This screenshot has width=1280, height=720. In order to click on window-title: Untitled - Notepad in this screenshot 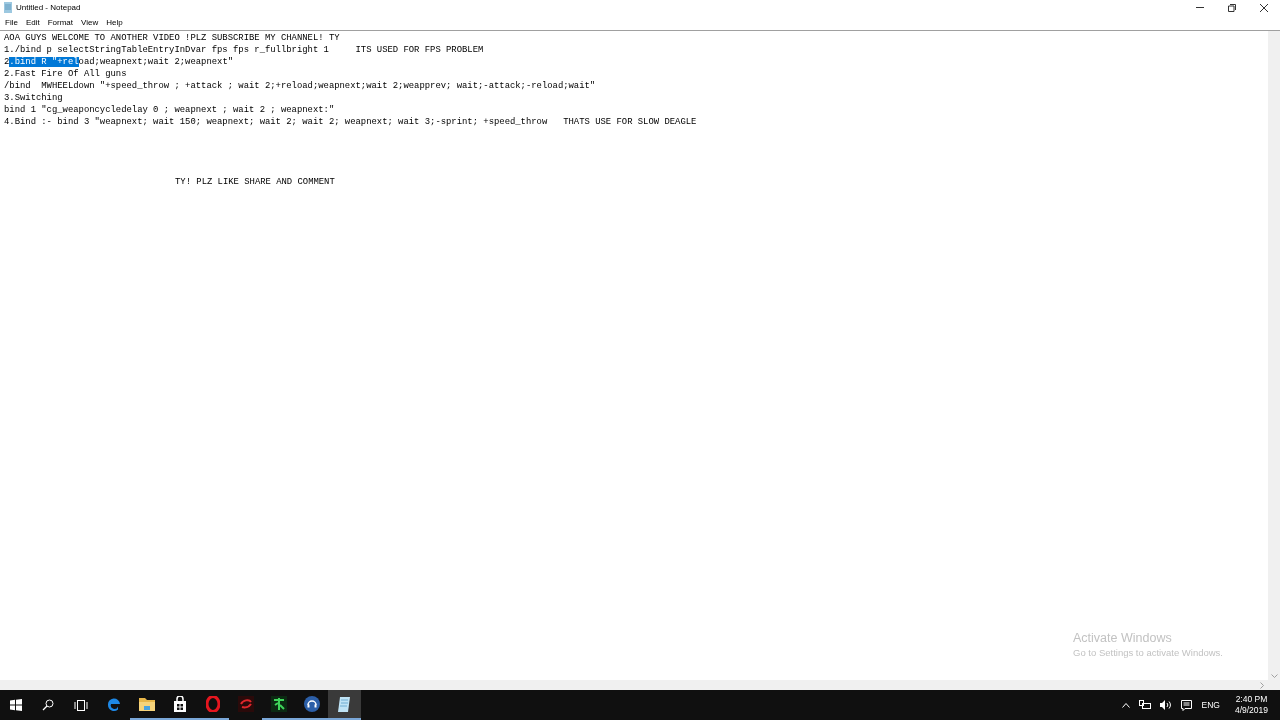, I will do `click(48, 7)`.